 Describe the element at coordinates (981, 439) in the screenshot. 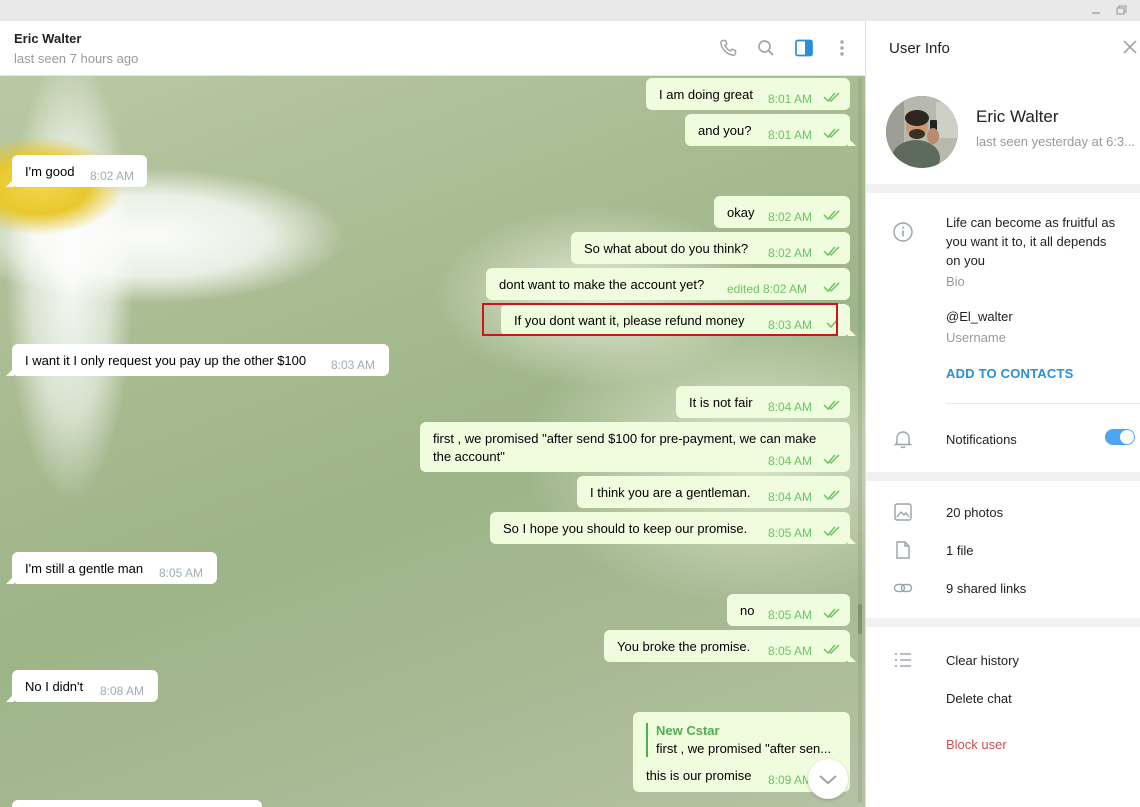

I see `notifications-label: Notifications` at that location.